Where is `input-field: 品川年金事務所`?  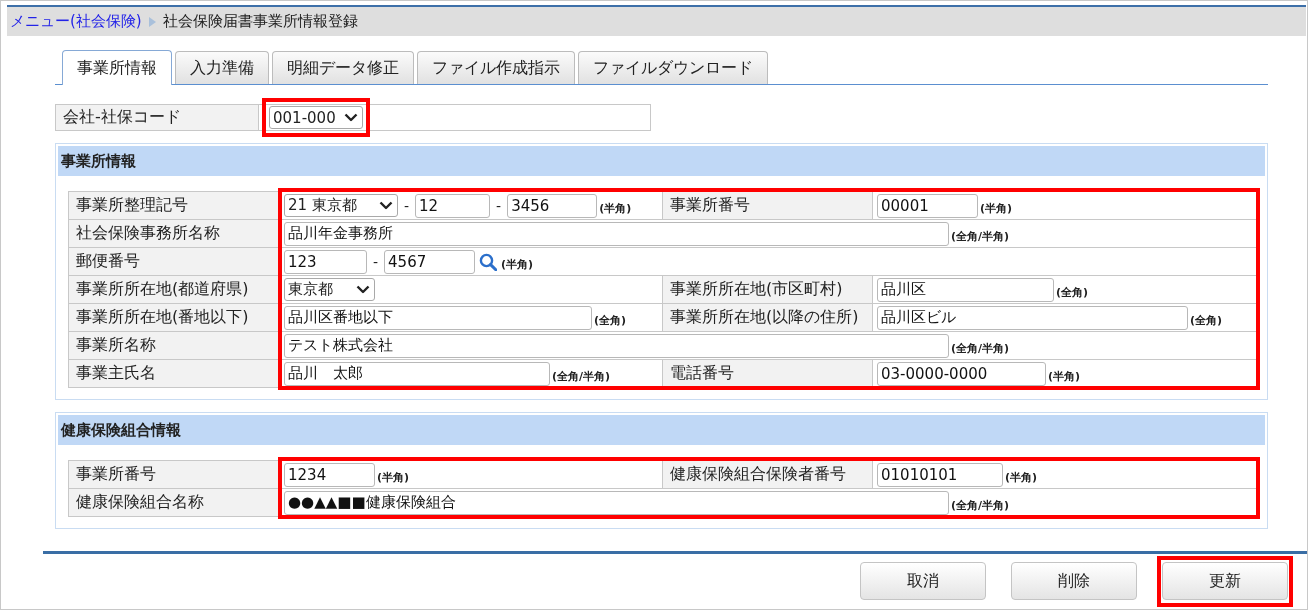 input-field: 品川年金事務所 is located at coordinates (616, 233).